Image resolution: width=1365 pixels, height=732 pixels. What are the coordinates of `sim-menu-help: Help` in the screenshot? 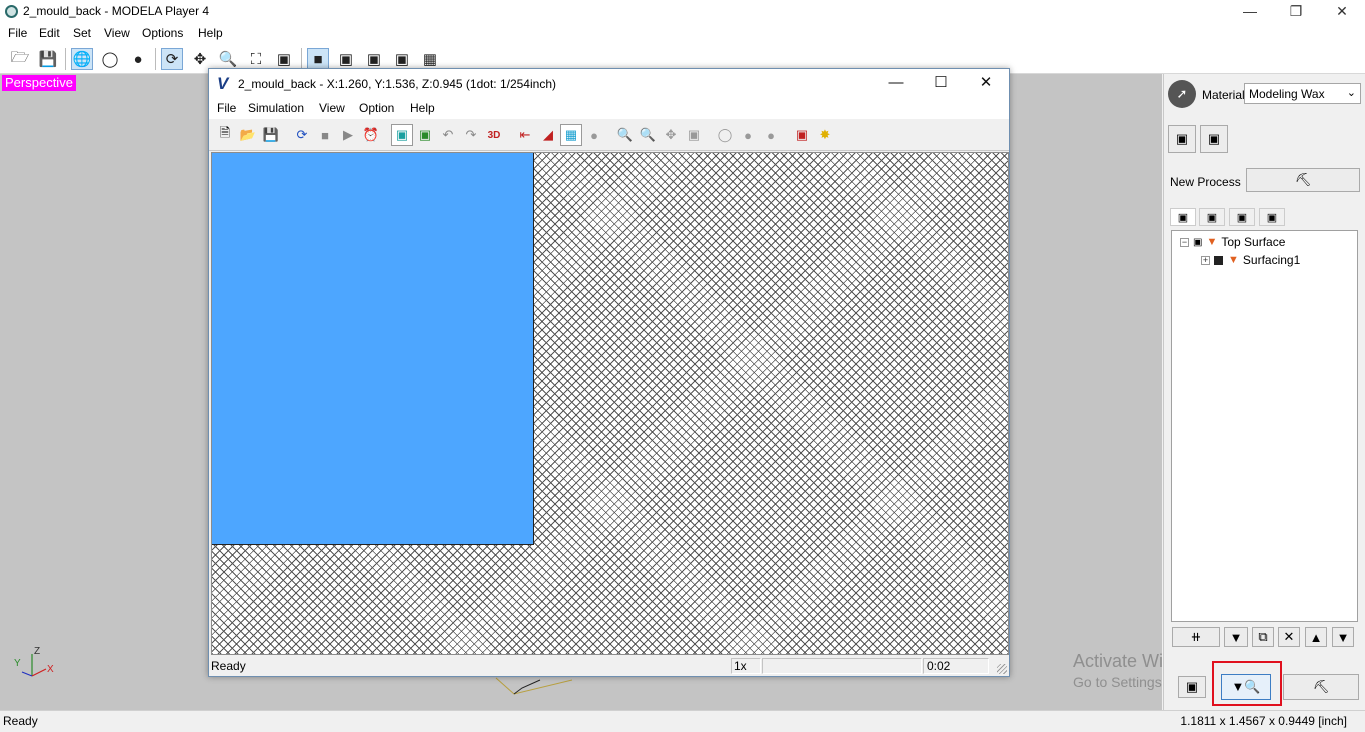 It's located at (422, 108).